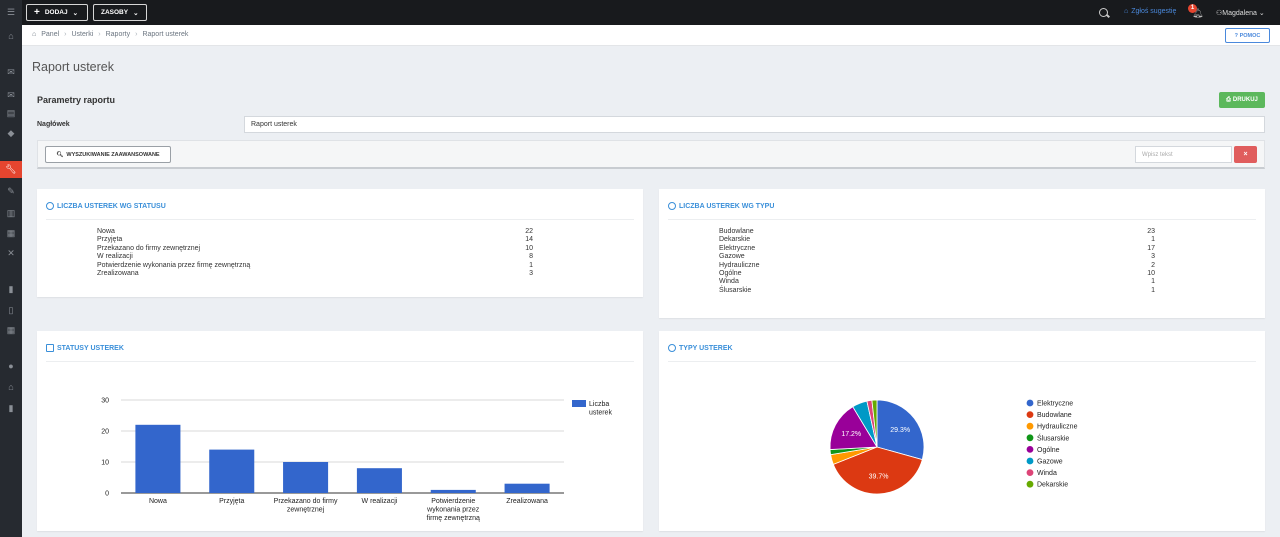 Image resolution: width=1280 pixels, height=537 pixels. What do you see at coordinates (11, 213) in the screenshot?
I see `chart-icon: ▥` at bounding box center [11, 213].